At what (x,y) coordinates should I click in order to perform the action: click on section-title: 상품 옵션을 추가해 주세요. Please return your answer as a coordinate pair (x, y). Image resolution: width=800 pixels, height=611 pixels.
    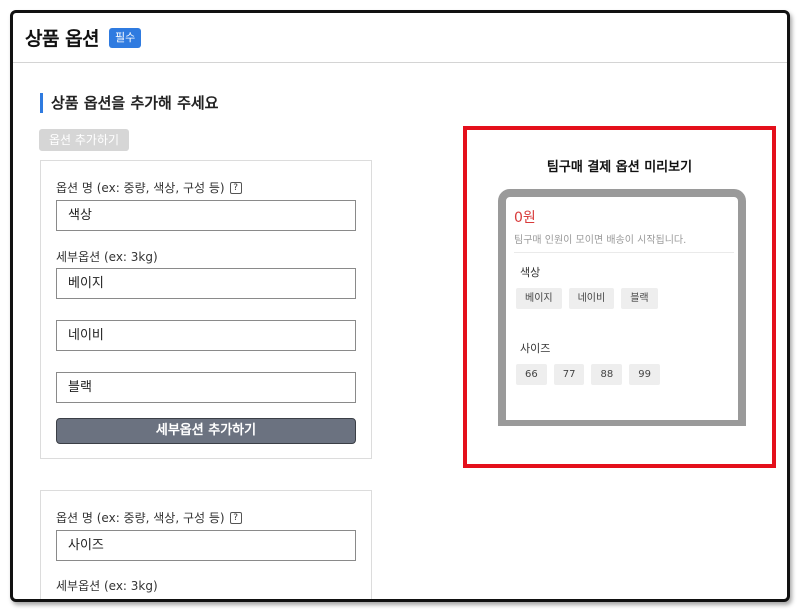
    Looking at the image, I should click on (129, 103).